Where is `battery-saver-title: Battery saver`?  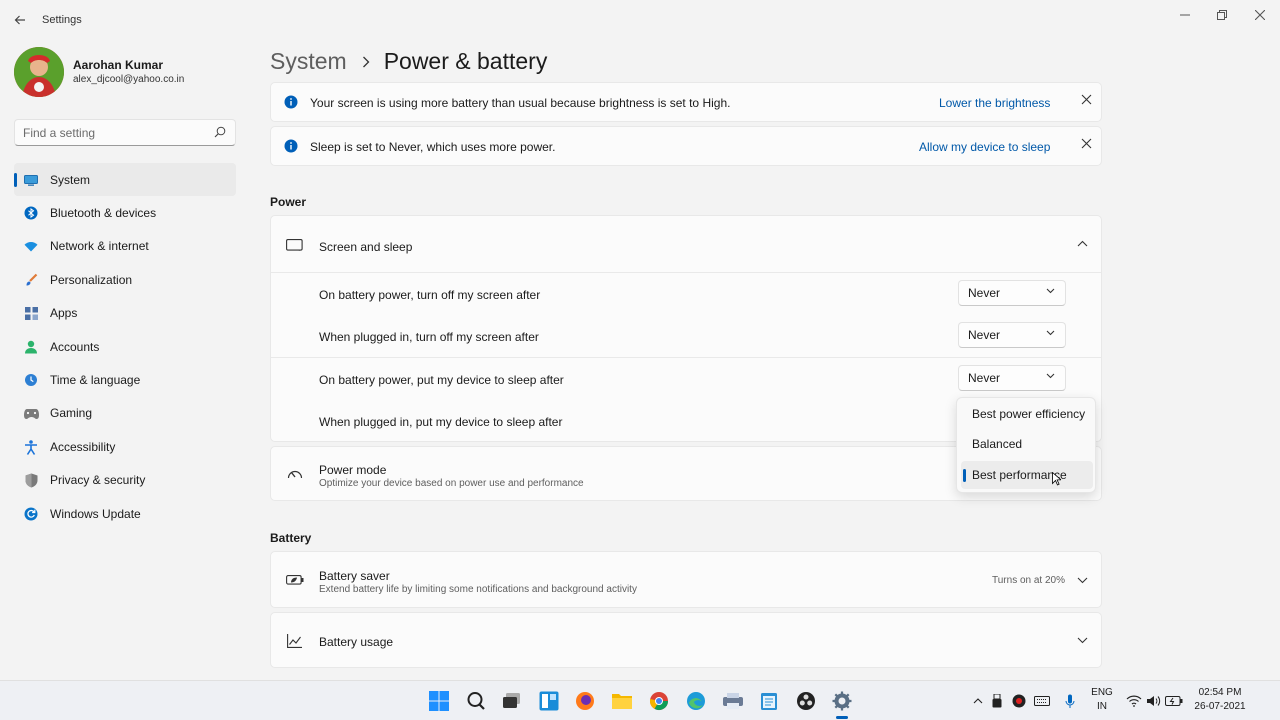
battery-saver-title: Battery saver is located at coordinates (354, 576).